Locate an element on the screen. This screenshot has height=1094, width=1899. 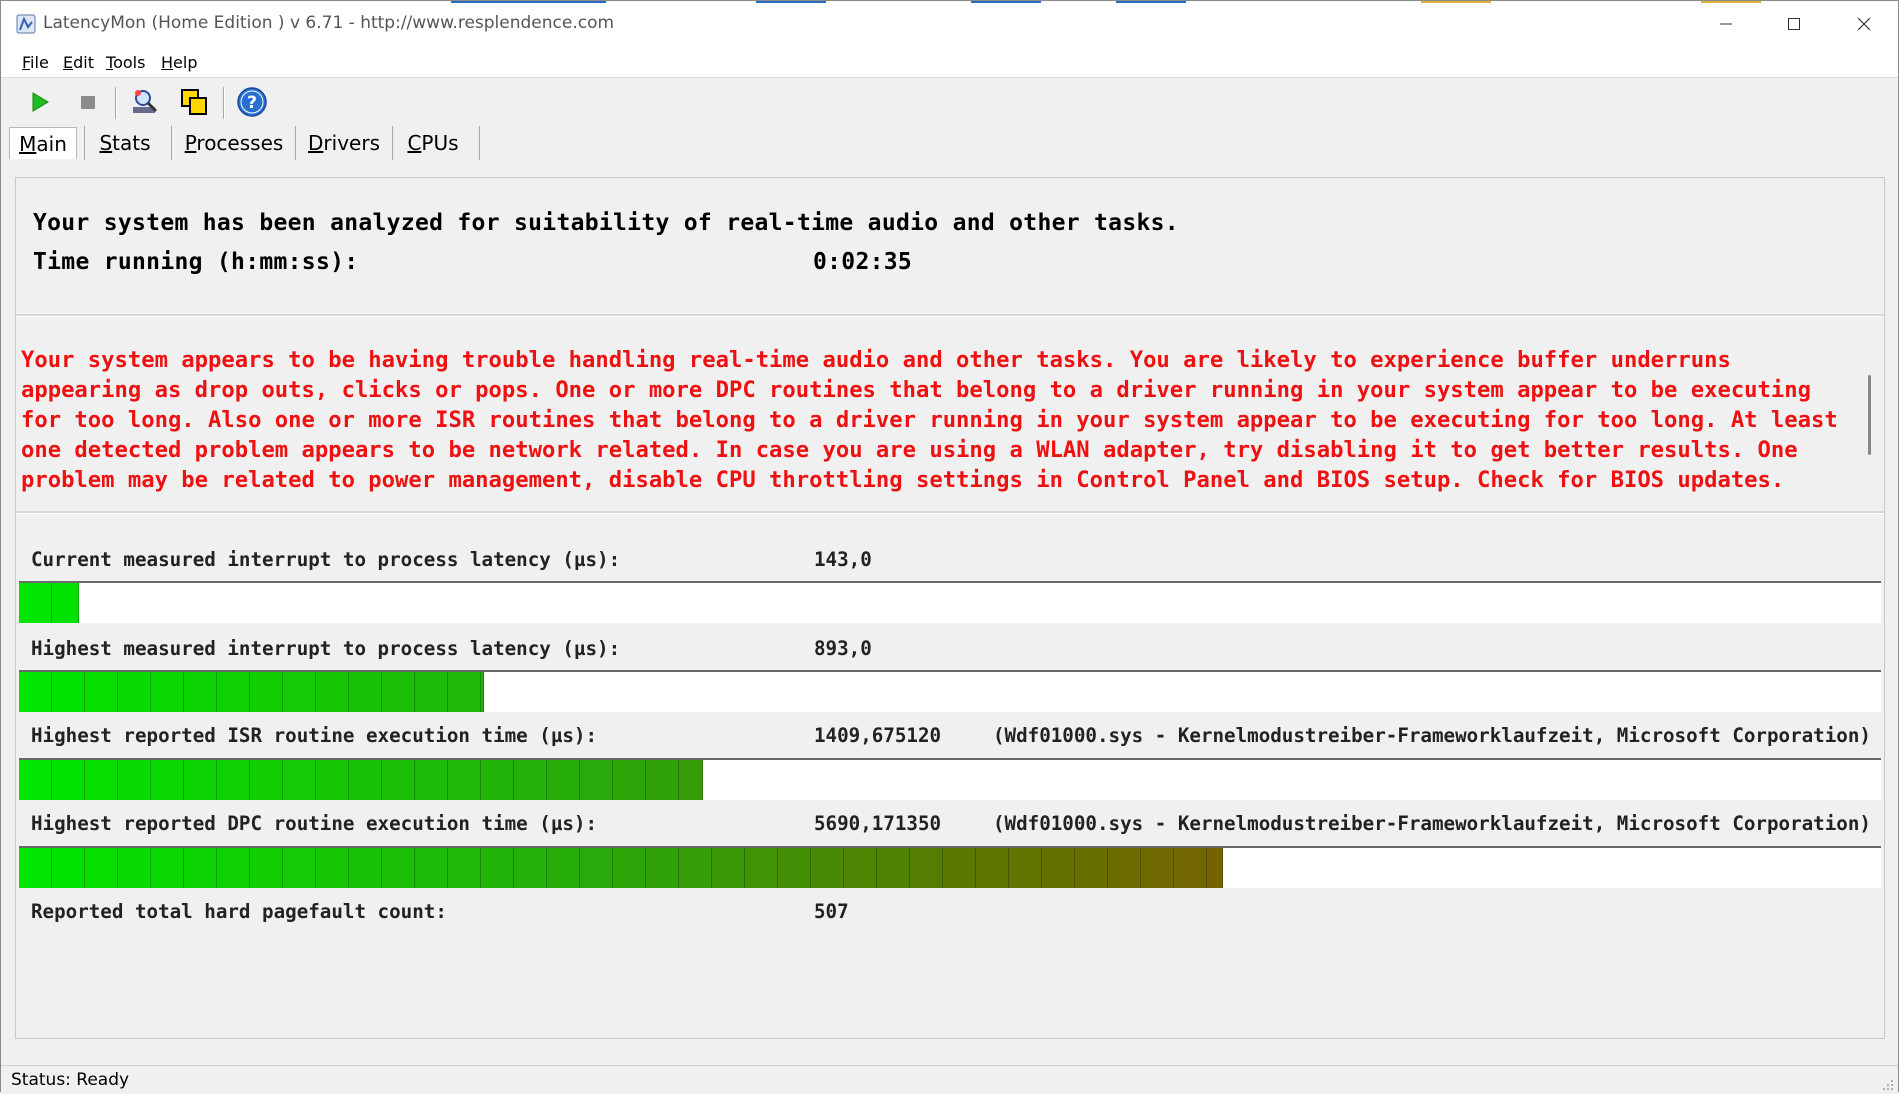
resize-grip-icon is located at coordinates (1887, 1084).